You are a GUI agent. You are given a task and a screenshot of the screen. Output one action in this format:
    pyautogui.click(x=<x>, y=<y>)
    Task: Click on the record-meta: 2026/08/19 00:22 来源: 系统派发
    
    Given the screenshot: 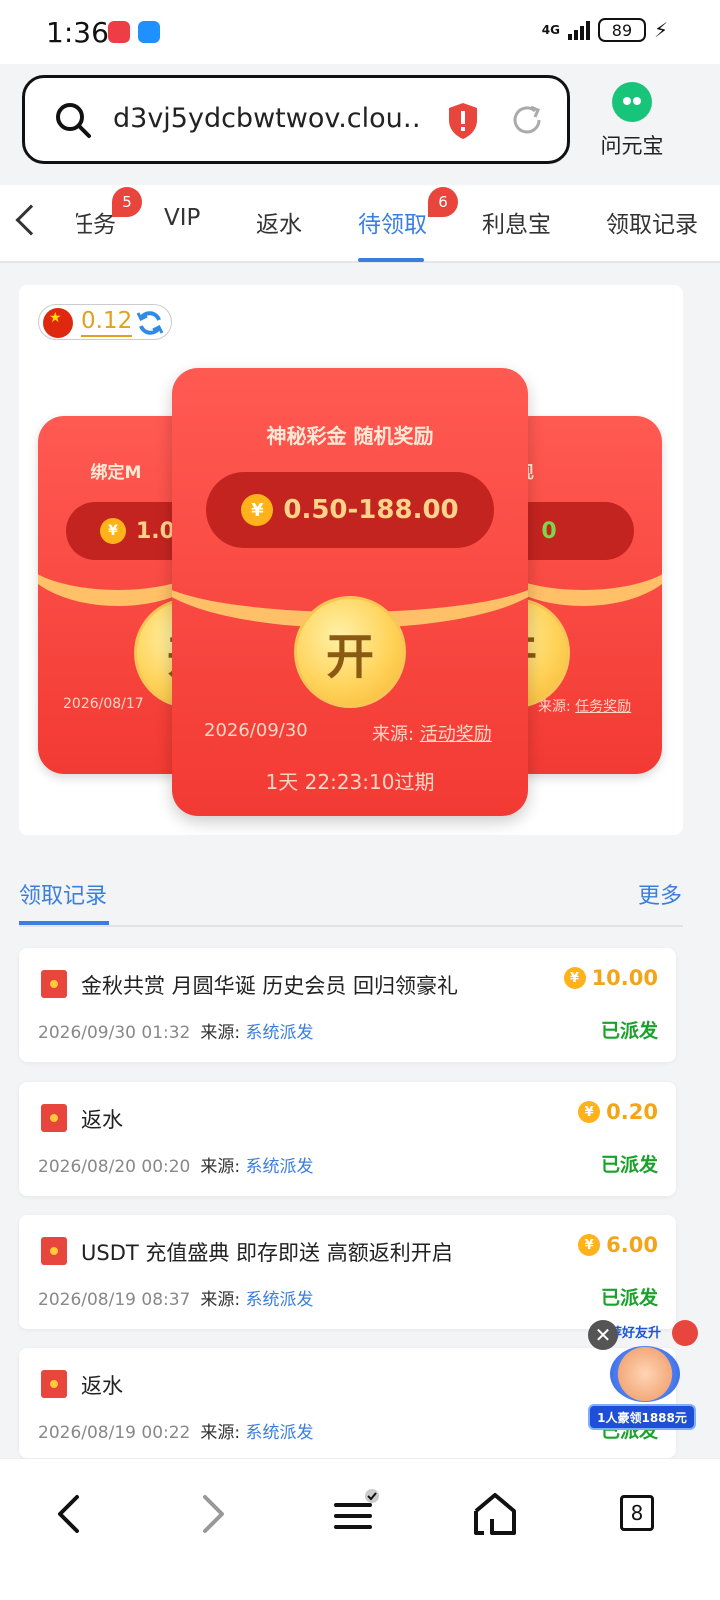 What is the action you would take?
    pyautogui.click(x=176, y=1430)
    